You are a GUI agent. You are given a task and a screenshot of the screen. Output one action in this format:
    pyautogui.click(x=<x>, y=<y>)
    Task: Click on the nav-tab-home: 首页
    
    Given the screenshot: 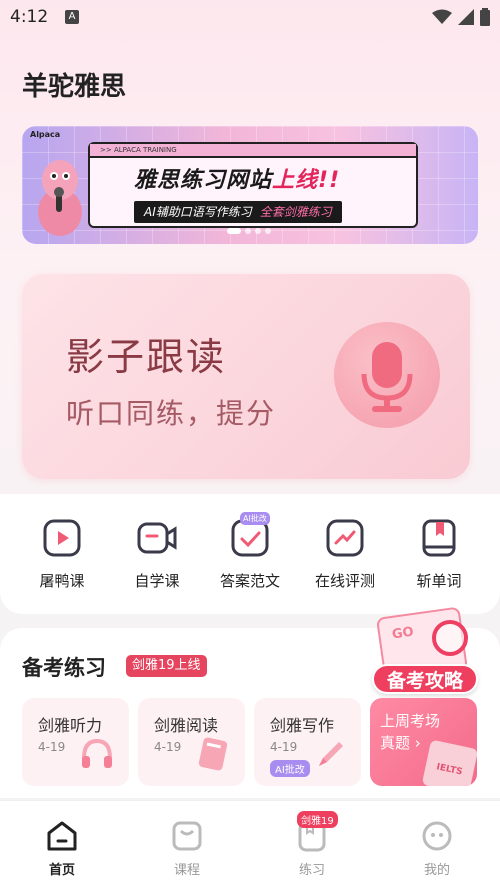 What is the action you would take?
    pyautogui.click(x=62, y=848)
    